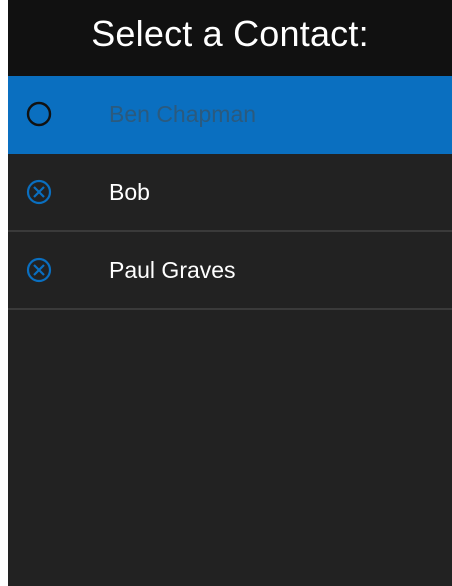 This screenshot has height=586, width=452. What do you see at coordinates (230, 33) in the screenshot?
I see `page-title: Select a Contact:` at bounding box center [230, 33].